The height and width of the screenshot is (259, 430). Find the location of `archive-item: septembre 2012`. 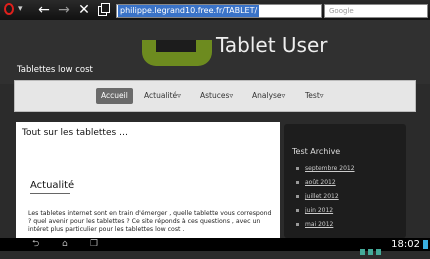

archive-item: septembre 2012 is located at coordinates (325, 169).